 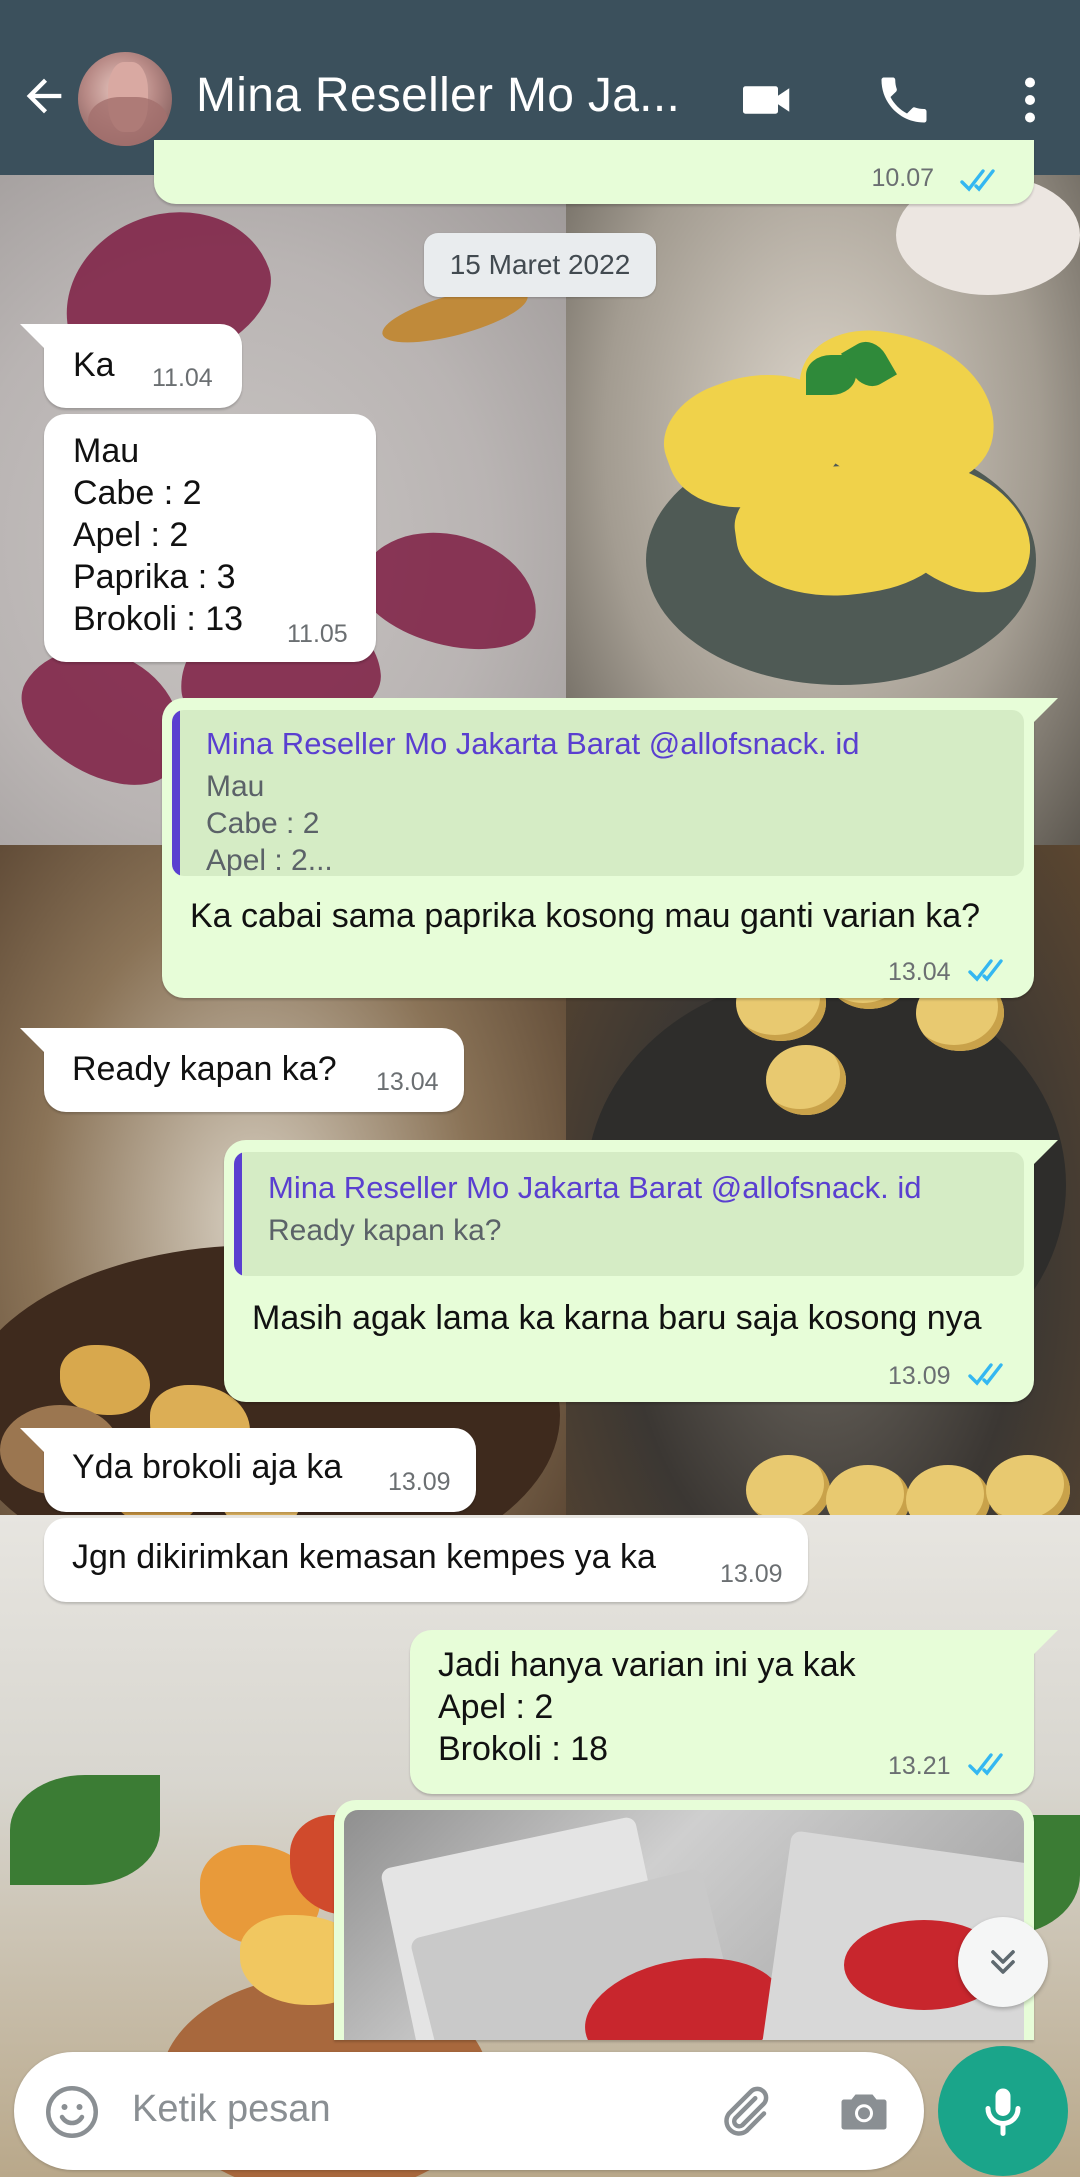 I want to click on image-message-bubble, so click(x=684, y=1920).